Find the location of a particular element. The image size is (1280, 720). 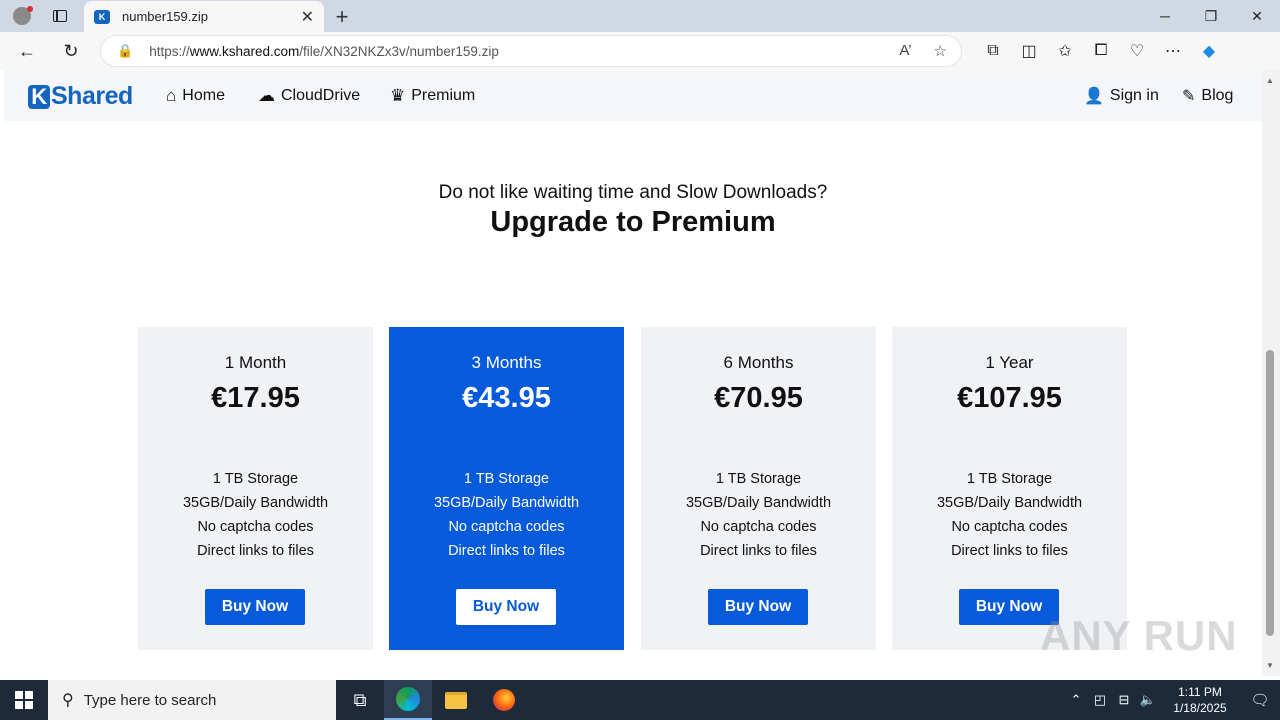

nav-blog: ✎ Blog is located at coordinates (1207, 95).